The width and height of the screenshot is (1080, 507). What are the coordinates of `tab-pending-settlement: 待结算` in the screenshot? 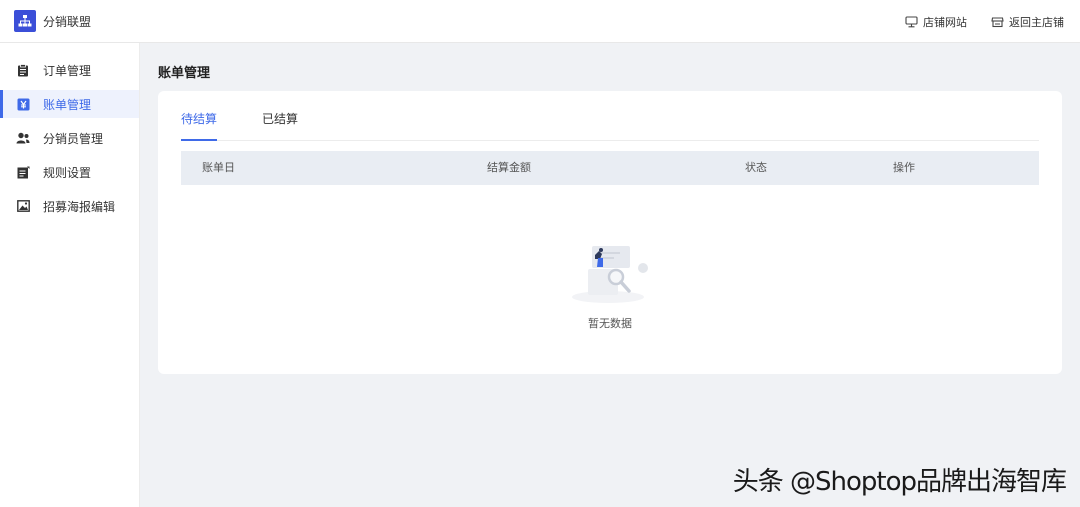 It's located at (199, 125).